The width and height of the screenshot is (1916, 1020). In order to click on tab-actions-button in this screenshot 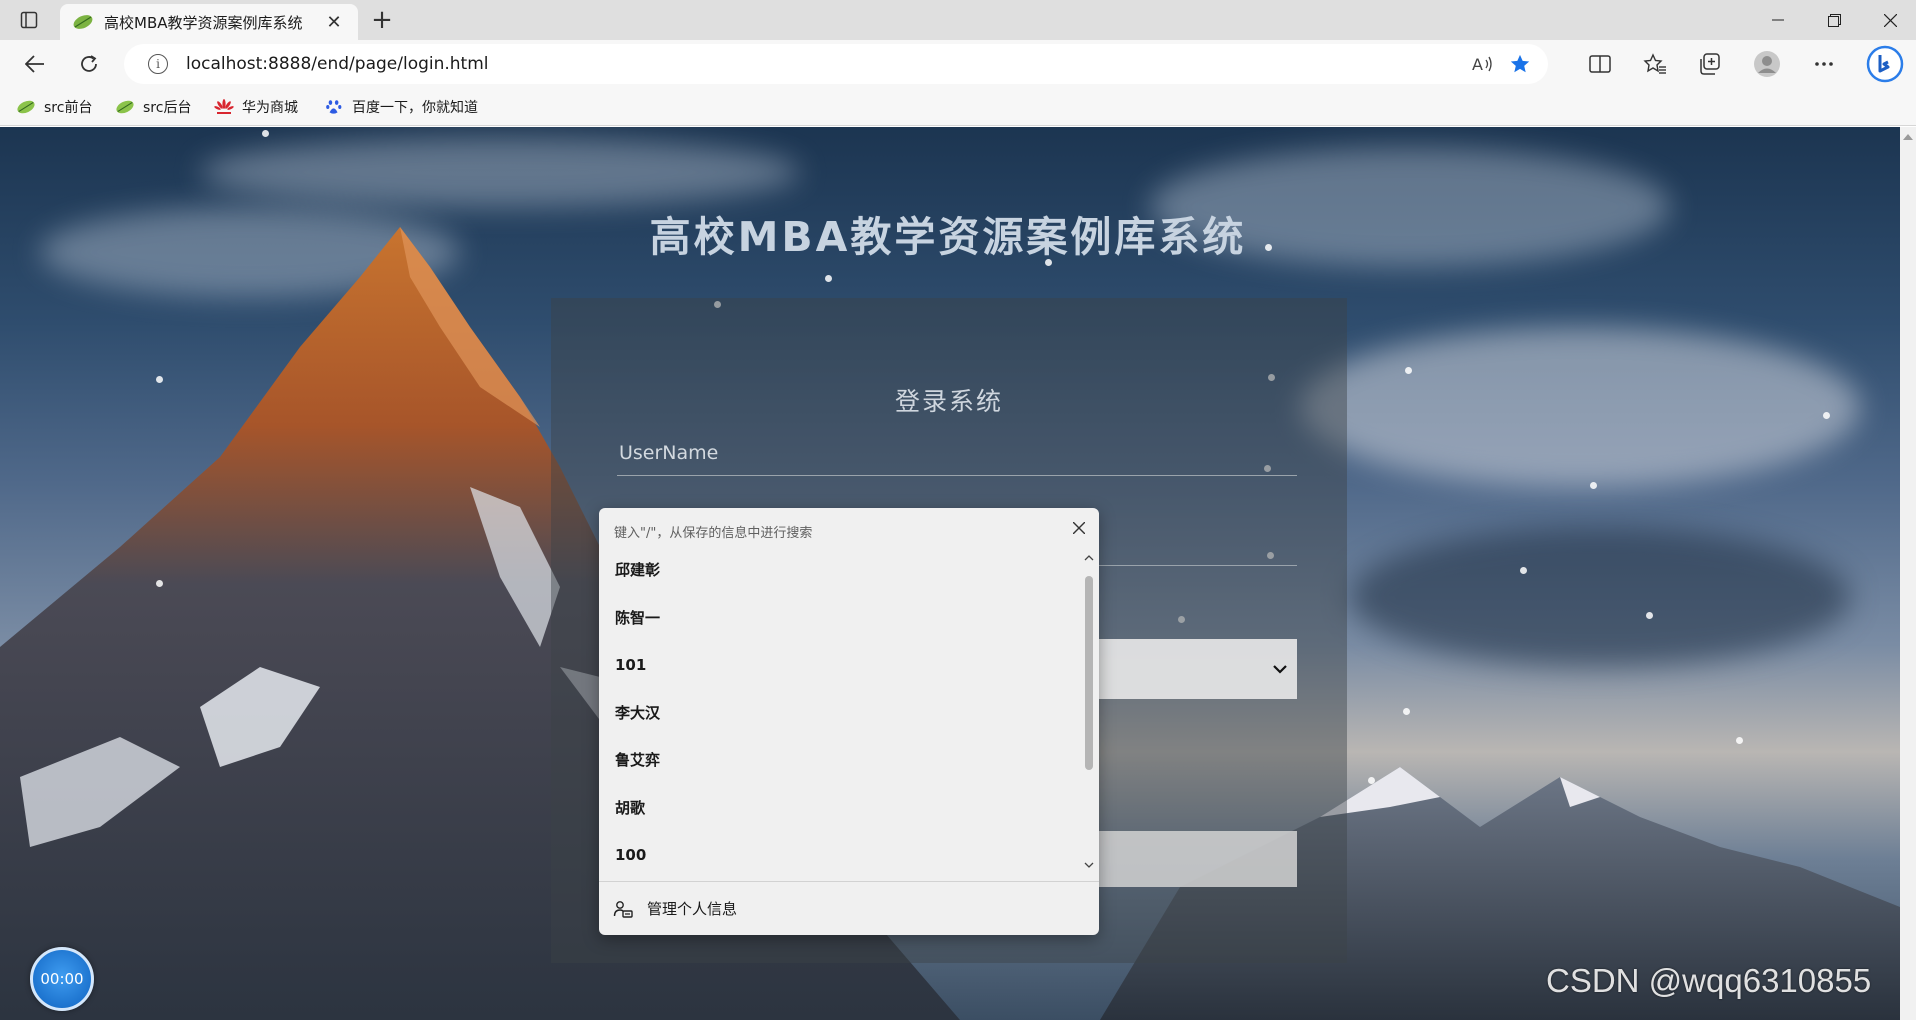, I will do `click(29, 20)`.